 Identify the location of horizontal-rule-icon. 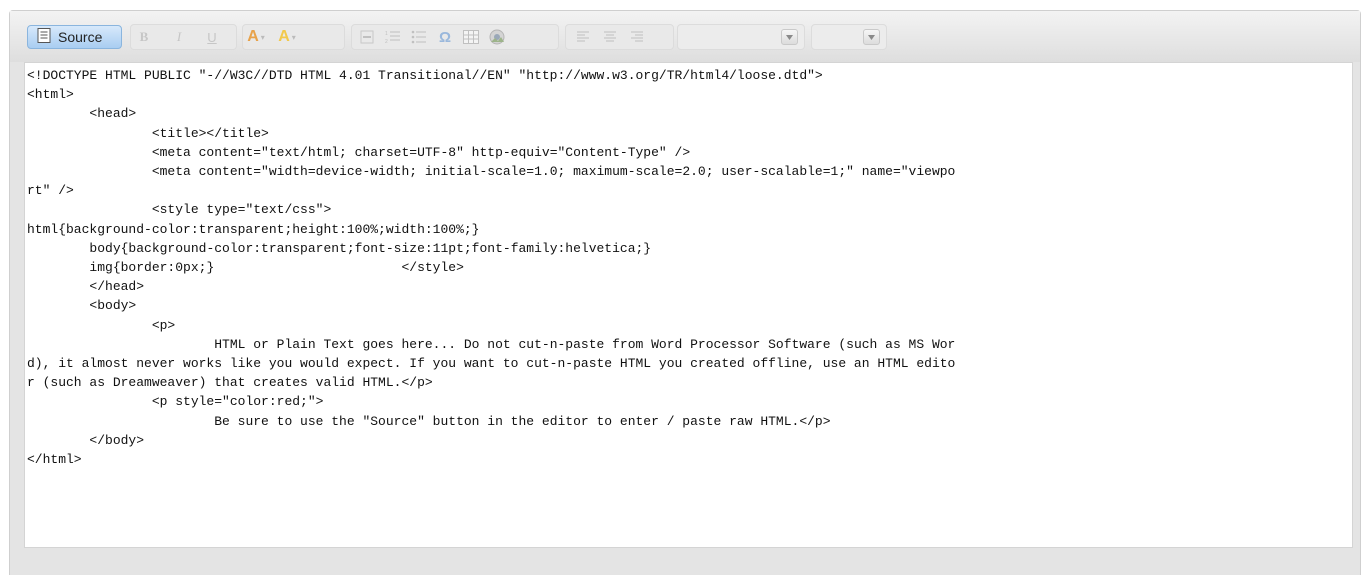
(367, 37).